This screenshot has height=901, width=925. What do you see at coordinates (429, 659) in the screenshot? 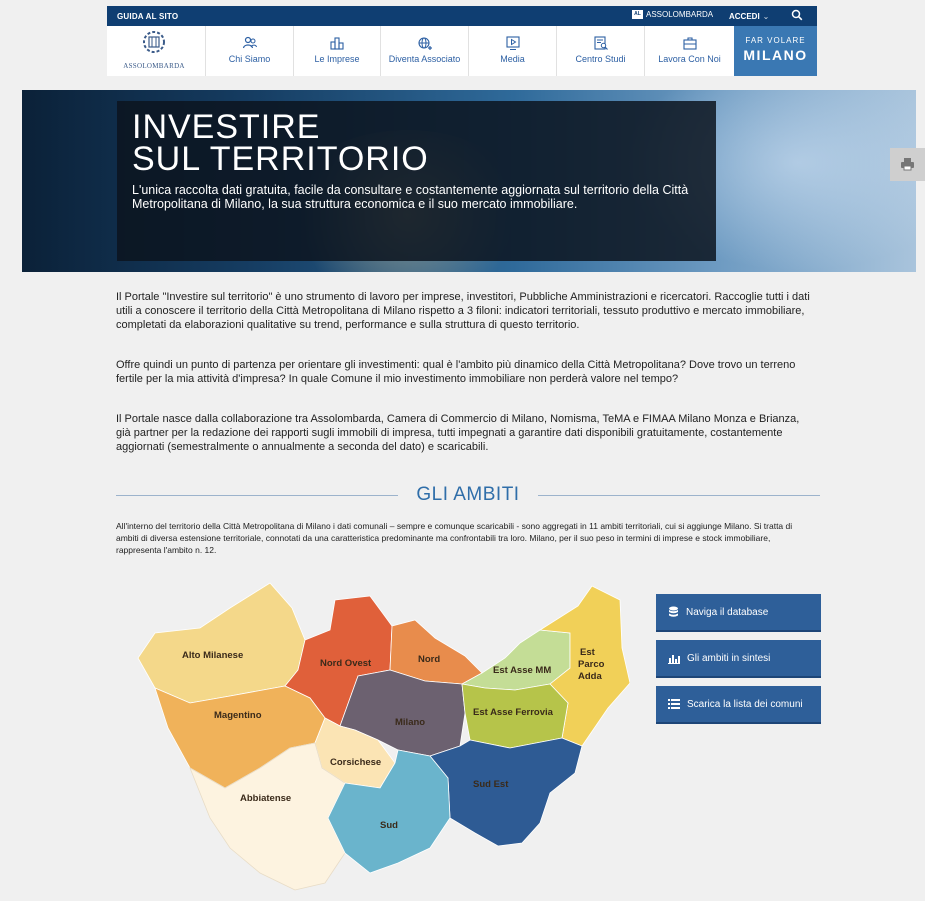
I see `label-nord: Nord` at bounding box center [429, 659].